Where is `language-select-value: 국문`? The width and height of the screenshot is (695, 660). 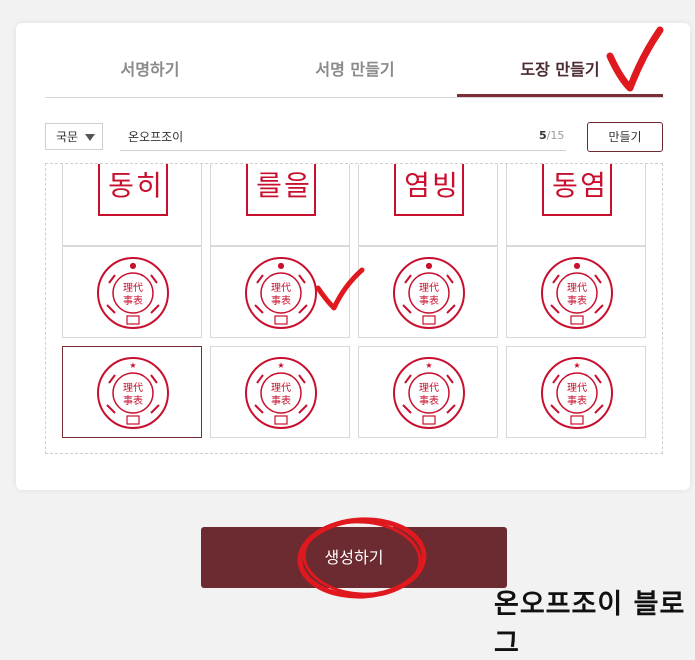
language-select-value: 국문 is located at coordinates (67, 137).